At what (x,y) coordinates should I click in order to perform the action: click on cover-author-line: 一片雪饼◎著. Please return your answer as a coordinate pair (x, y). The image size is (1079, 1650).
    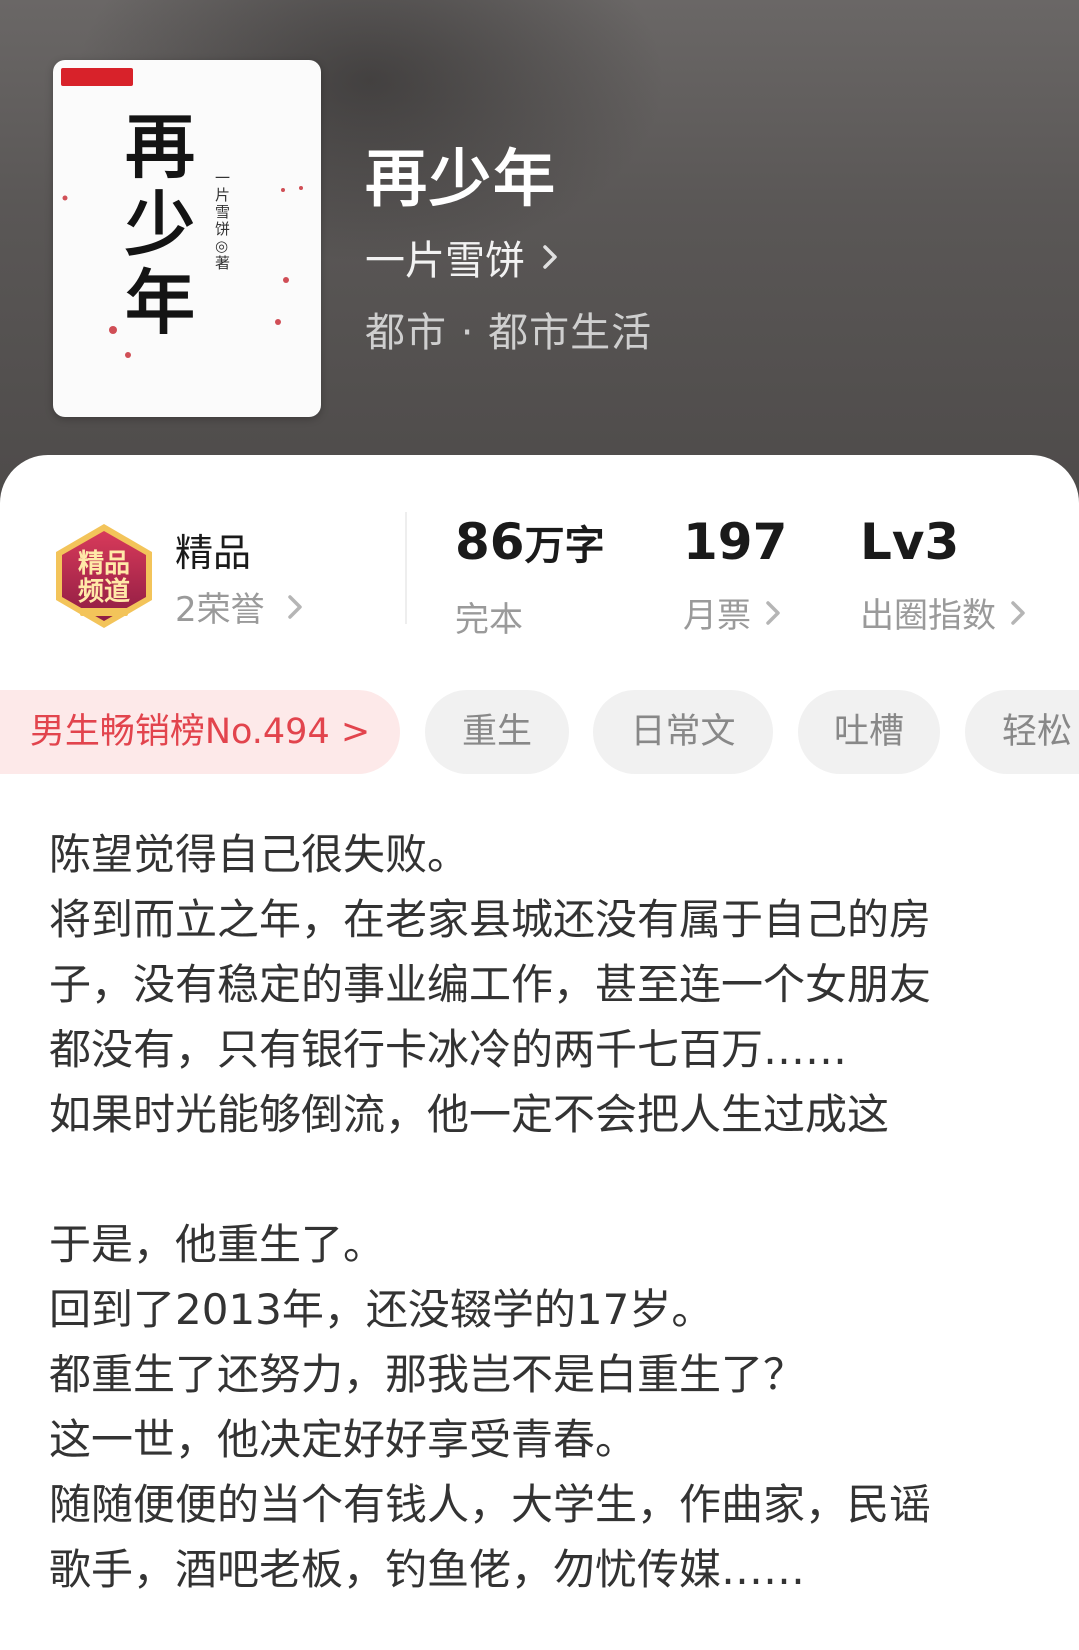
    Looking at the image, I should click on (223, 220).